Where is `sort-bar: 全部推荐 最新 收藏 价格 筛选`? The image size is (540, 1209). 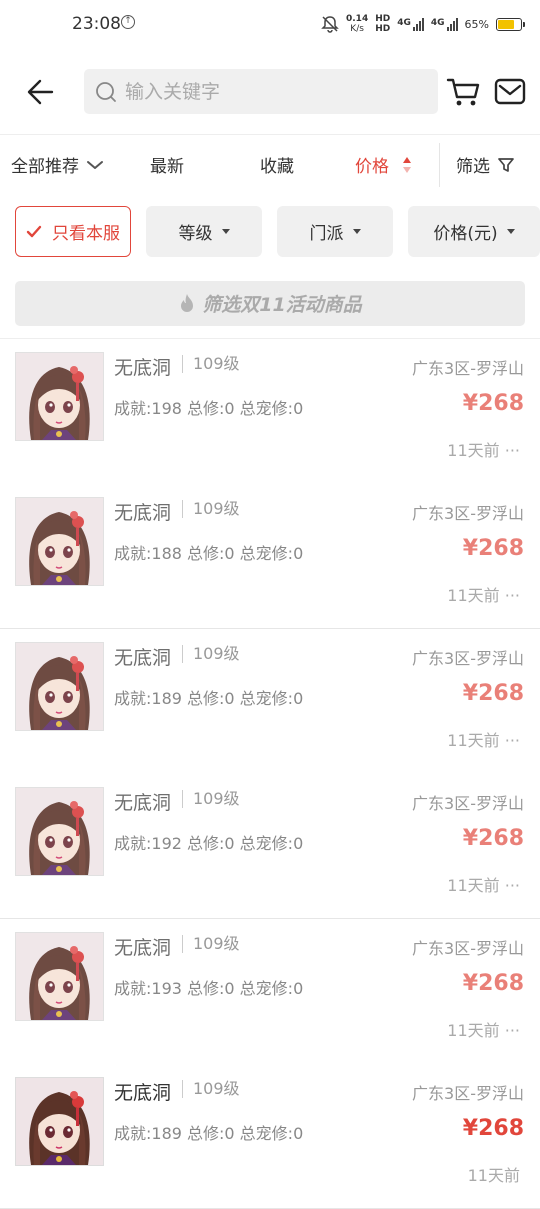
sort-bar: 全部推荐 最新 收藏 价格 筛选 is located at coordinates (270, 163).